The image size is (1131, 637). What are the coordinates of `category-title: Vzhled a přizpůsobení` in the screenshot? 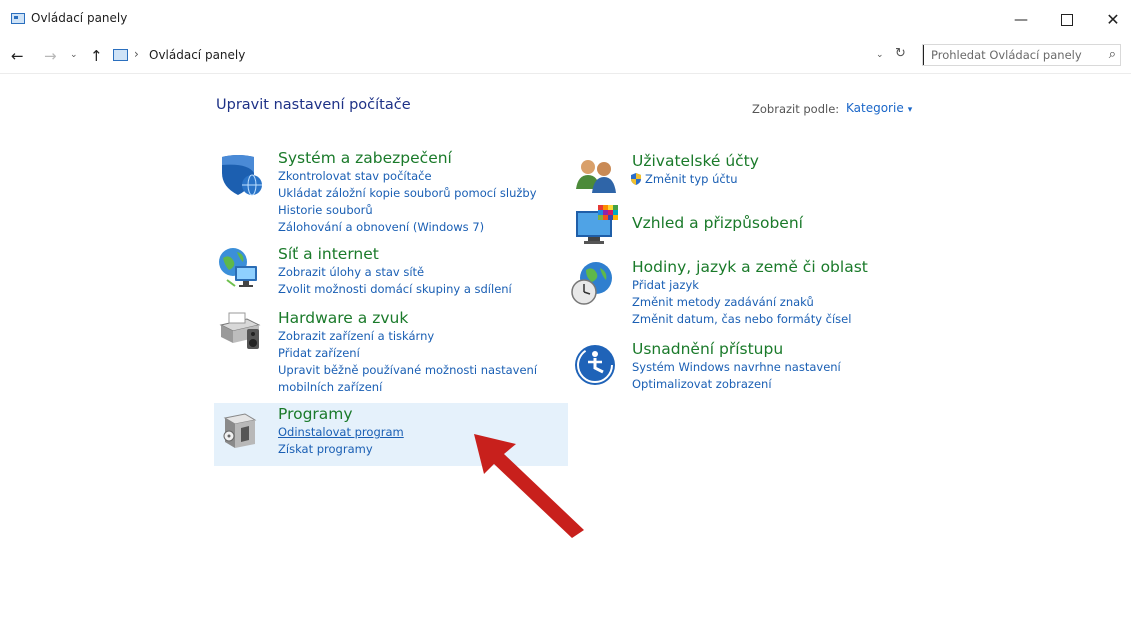 It's located at (717, 223).